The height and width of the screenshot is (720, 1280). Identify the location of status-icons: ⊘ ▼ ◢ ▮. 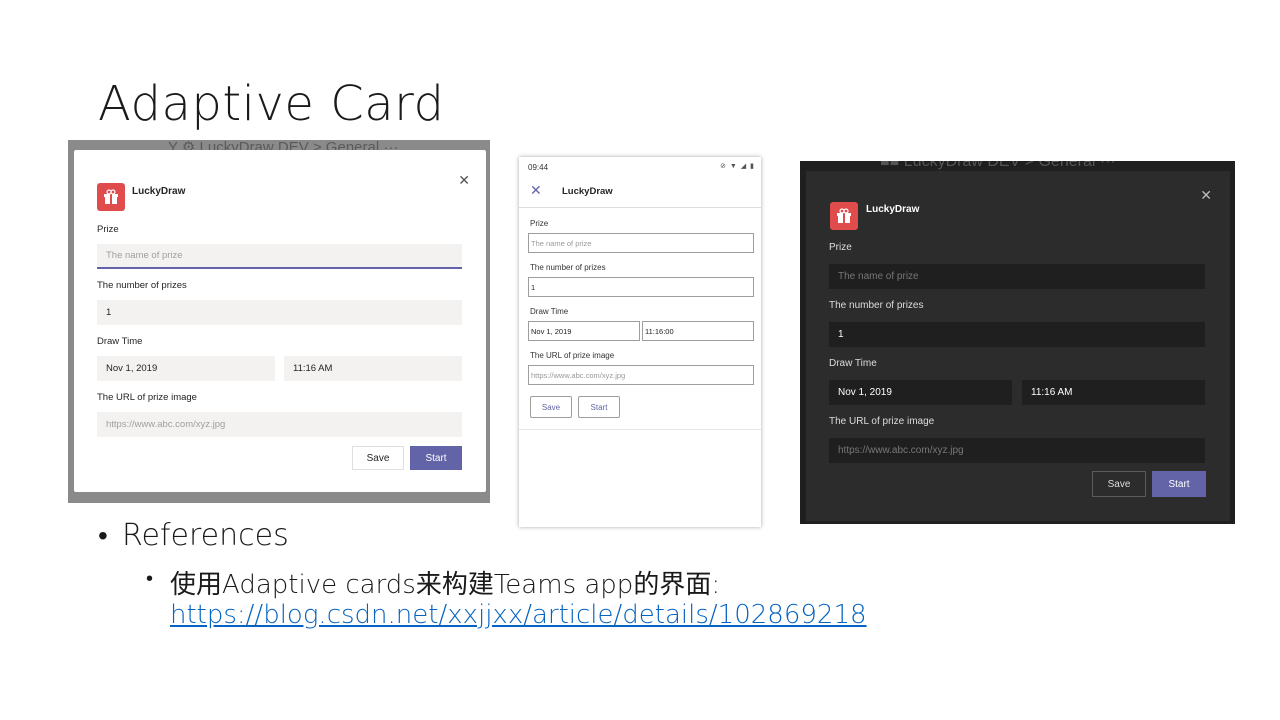
(737, 166).